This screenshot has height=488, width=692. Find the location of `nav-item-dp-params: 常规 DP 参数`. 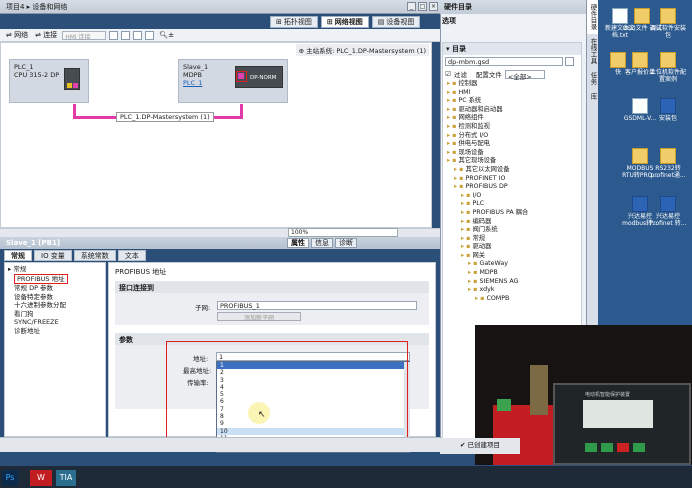

nav-item-dp-params: 常规 DP 参数 is located at coordinates (55, 288).